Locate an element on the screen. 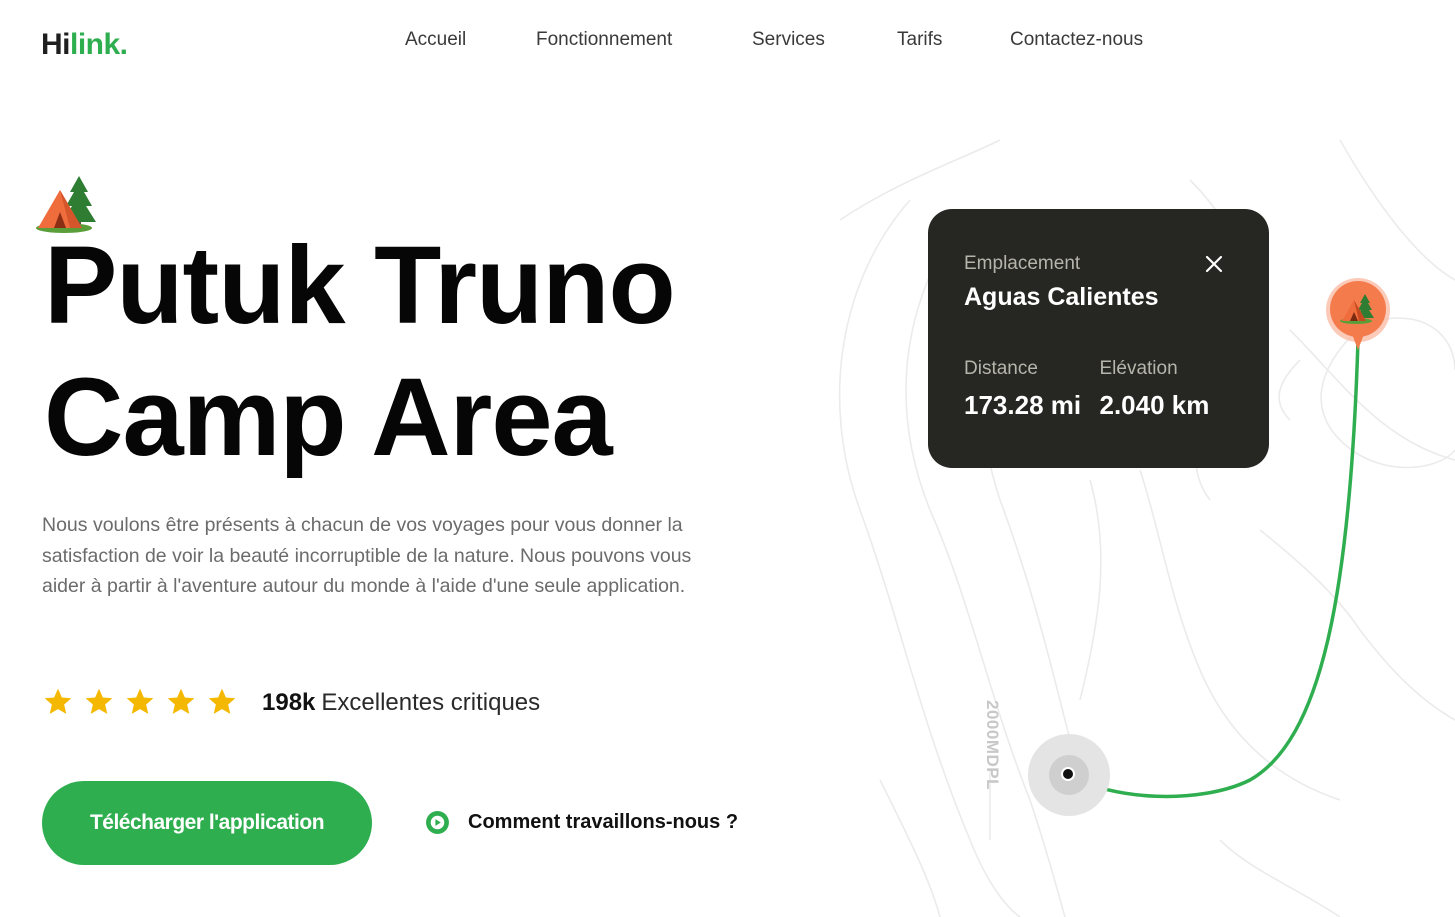  review-count: 198k is located at coordinates (289, 702).